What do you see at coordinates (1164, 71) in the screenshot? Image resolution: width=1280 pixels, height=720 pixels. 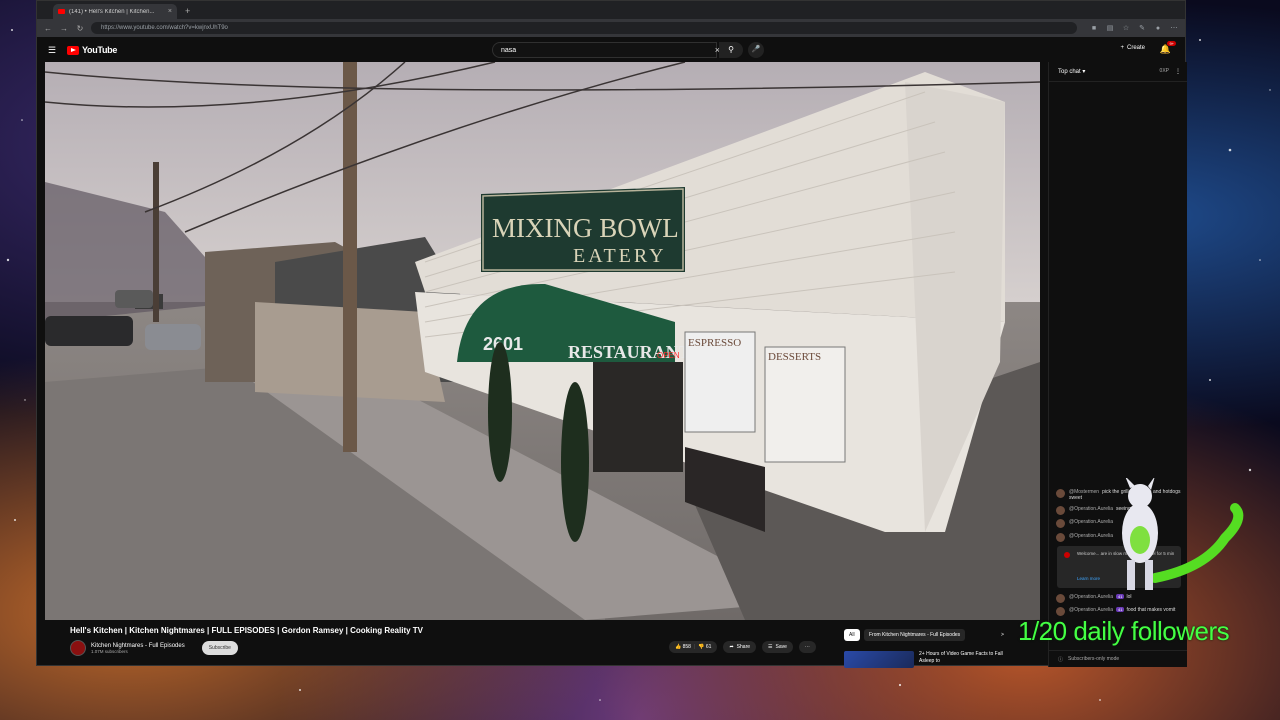 I see `xp-label: 0XP` at bounding box center [1164, 71].